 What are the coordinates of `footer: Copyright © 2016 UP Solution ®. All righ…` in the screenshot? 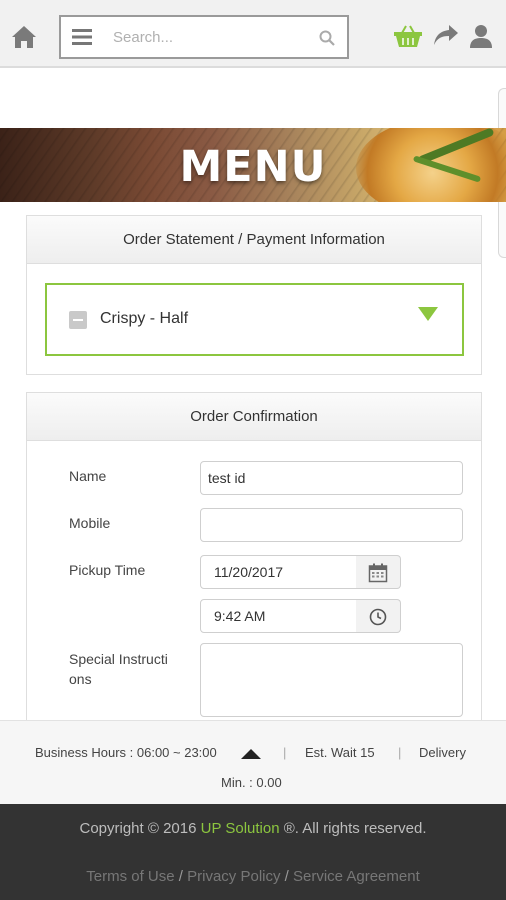 It's located at (253, 852).